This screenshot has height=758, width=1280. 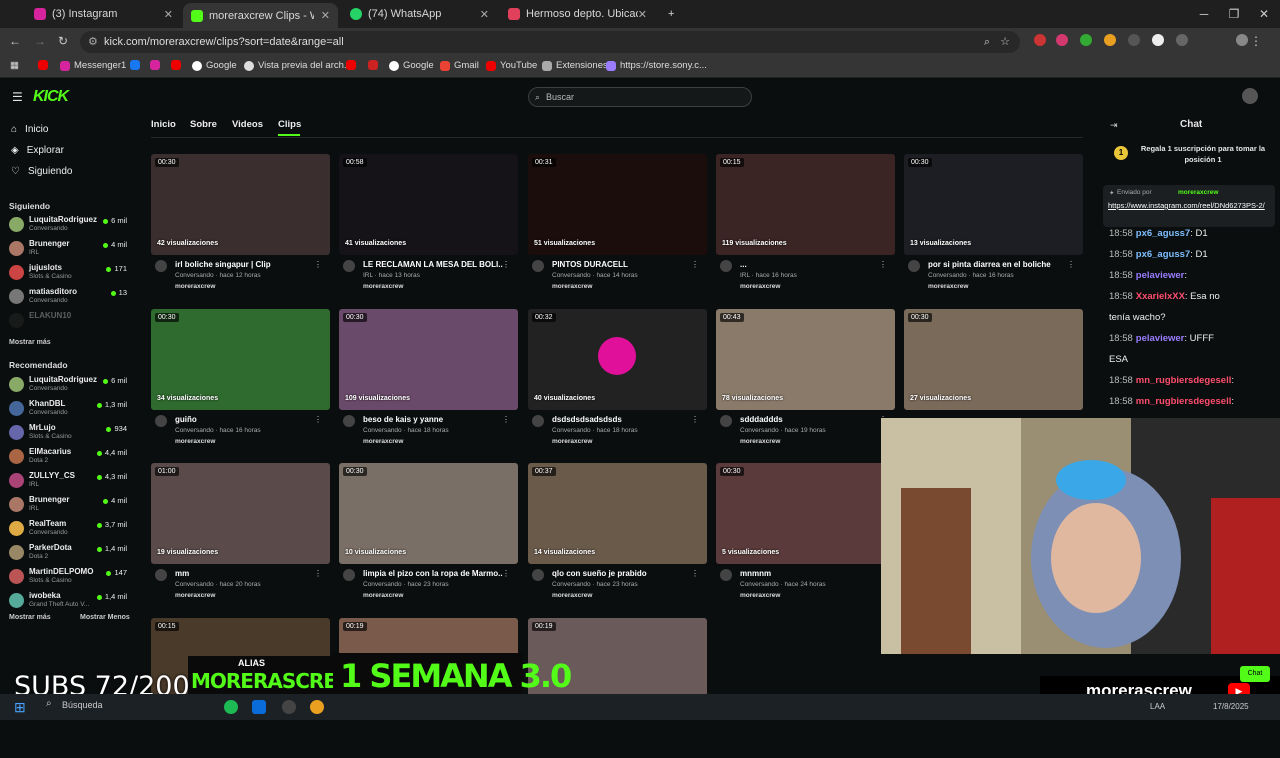 What do you see at coordinates (671, 14) in the screenshot?
I see `new-tab-button: +` at bounding box center [671, 14].